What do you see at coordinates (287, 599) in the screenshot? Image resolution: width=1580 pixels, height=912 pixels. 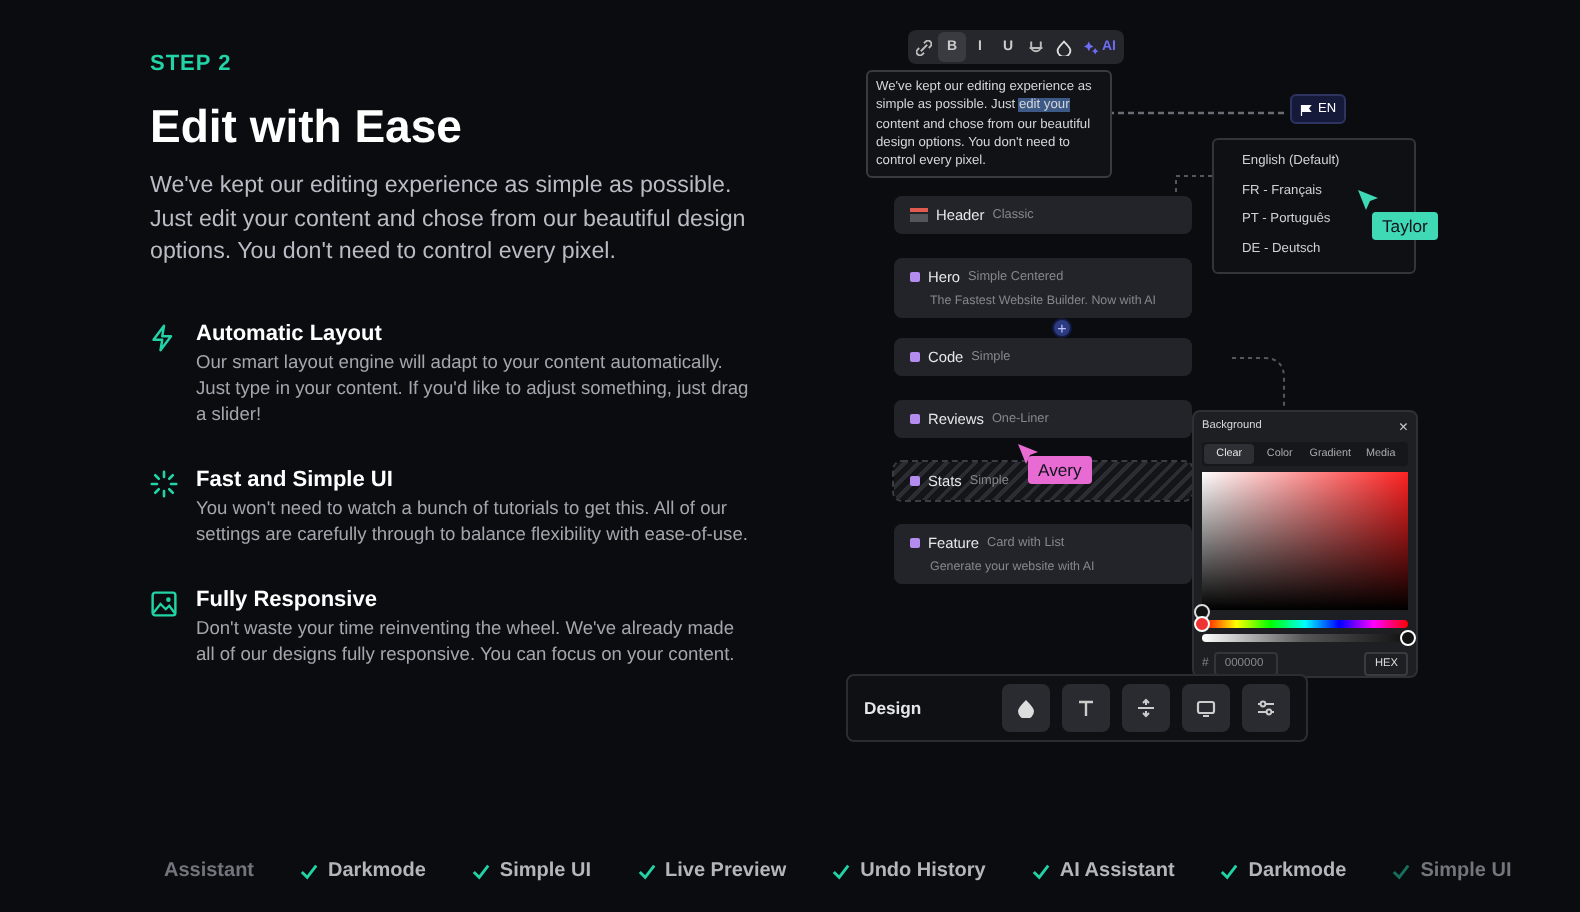 I see `feature-title: Fully Responsive` at bounding box center [287, 599].